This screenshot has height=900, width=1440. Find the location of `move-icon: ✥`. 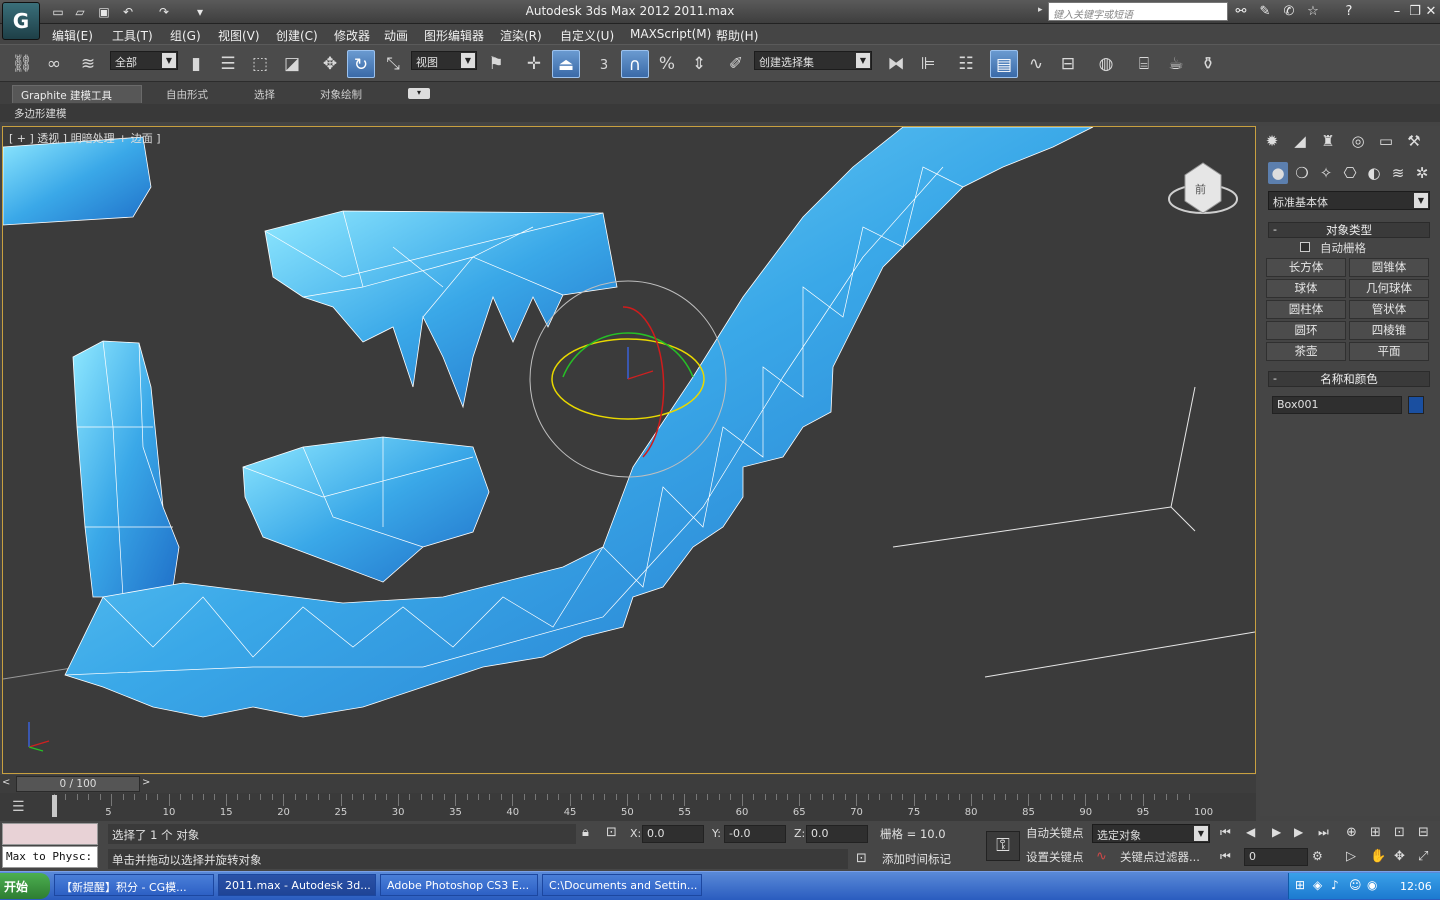

move-icon: ✥ is located at coordinates (330, 64).